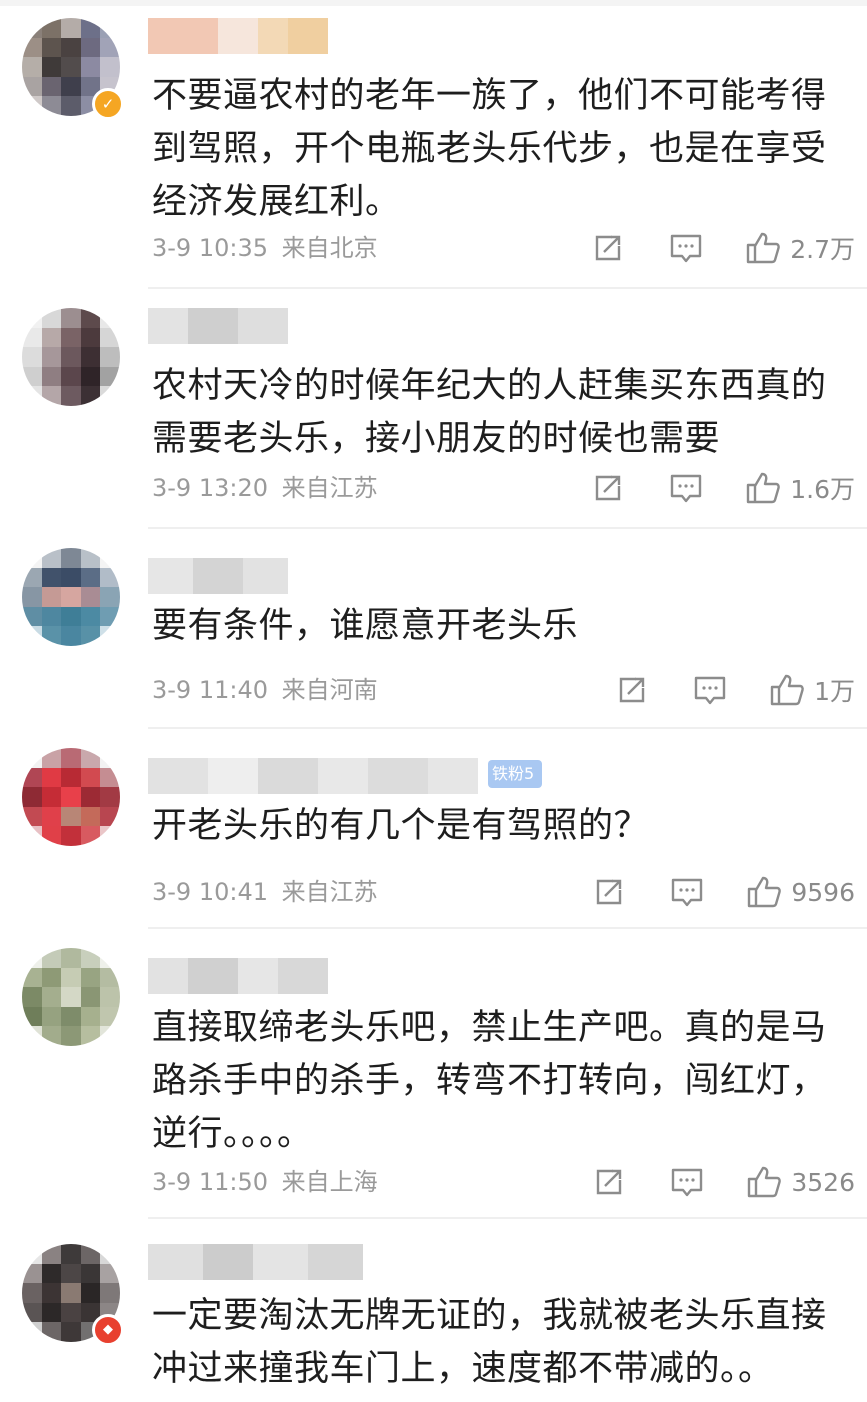 The width and height of the screenshot is (867, 1402). Describe the element at coordinates (722, 248) in the screenshot. I see `comment-actions: 2.7万` at that location.